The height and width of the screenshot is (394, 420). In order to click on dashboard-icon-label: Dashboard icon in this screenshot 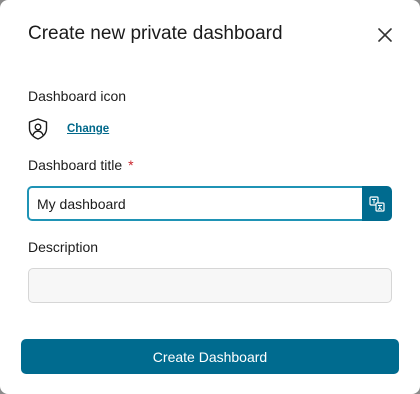, I will do `click(77, 96)`.